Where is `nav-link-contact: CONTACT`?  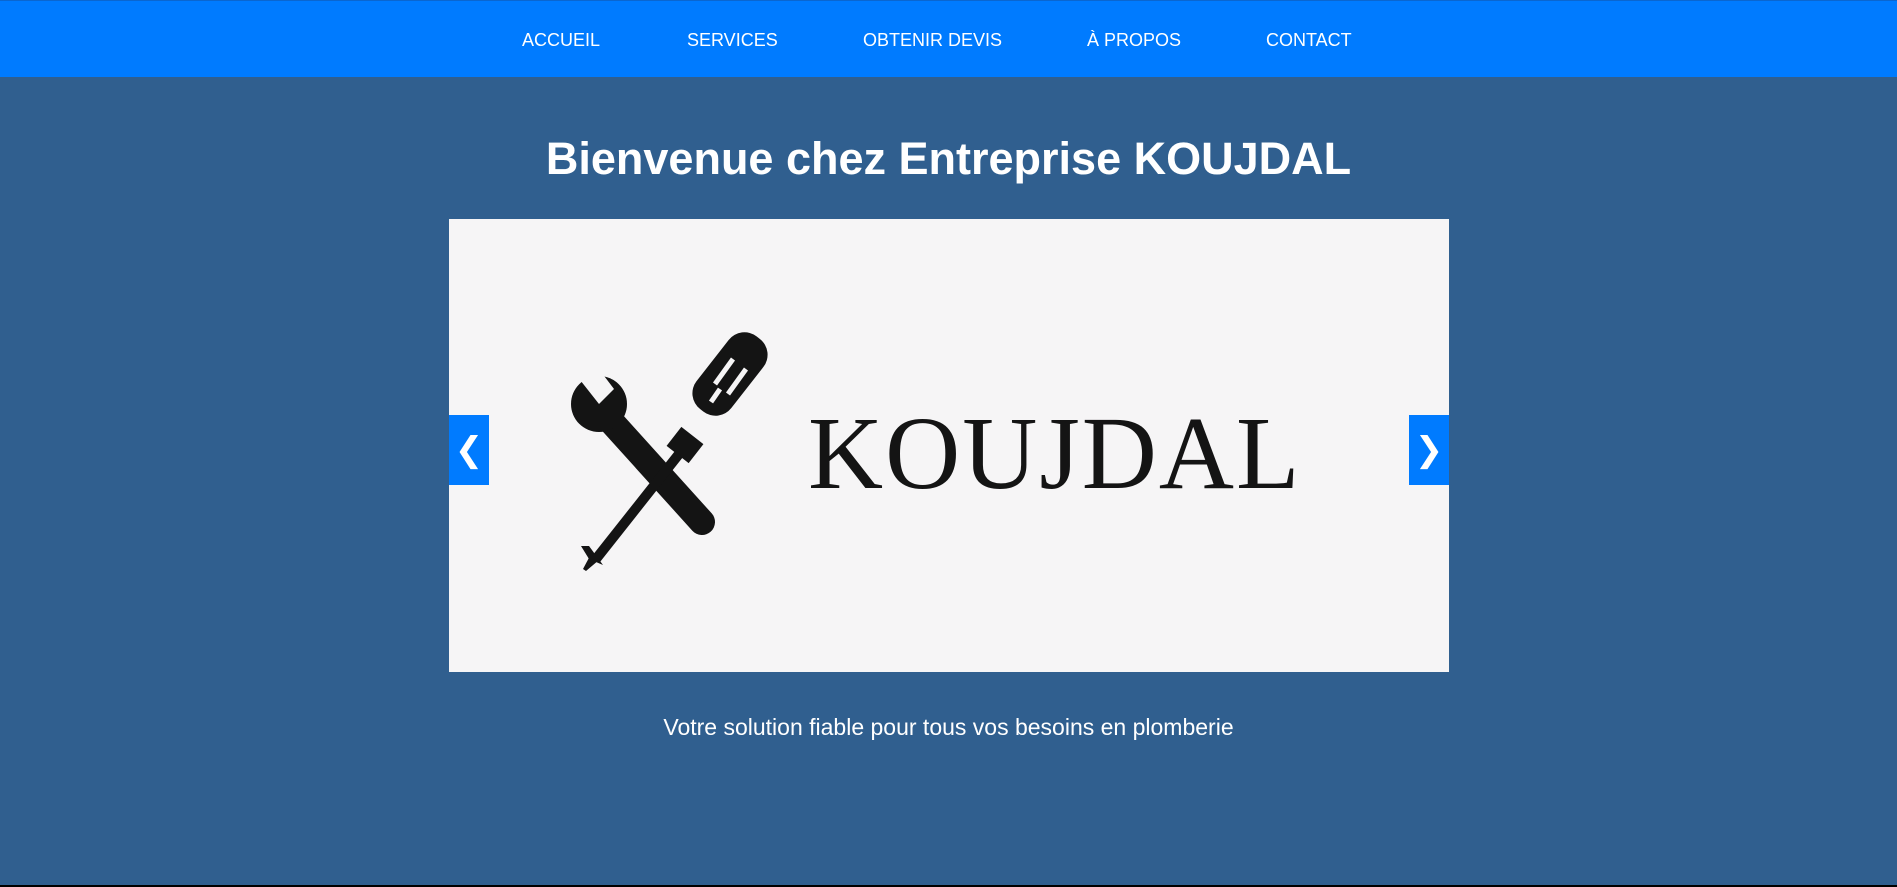
nav-link-contact: CONTACT is located at coordinates (1309, 40).